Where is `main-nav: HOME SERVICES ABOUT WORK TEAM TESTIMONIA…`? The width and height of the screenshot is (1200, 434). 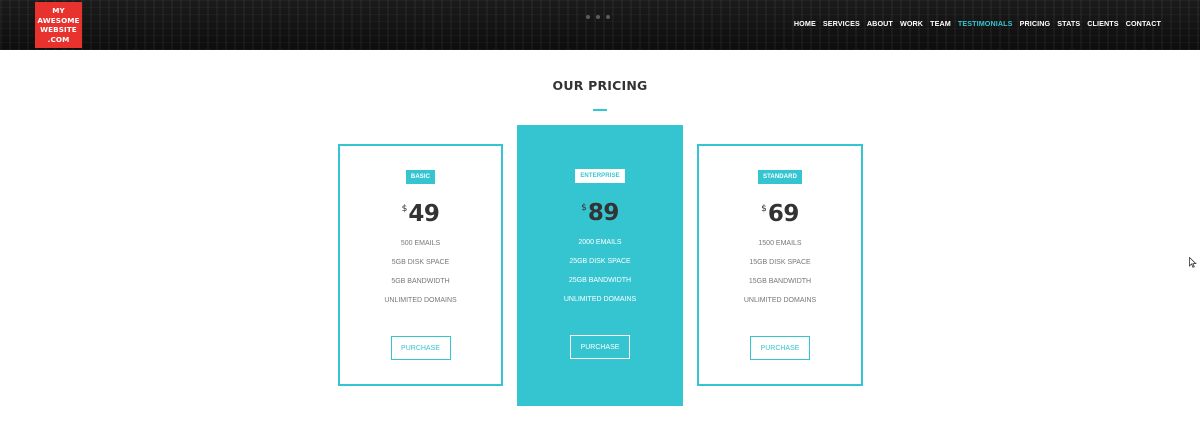 main-nav: HOME SERVICES ABOUT WORK TEAM TESTIMONIA… is located at coordinates (977, 24).